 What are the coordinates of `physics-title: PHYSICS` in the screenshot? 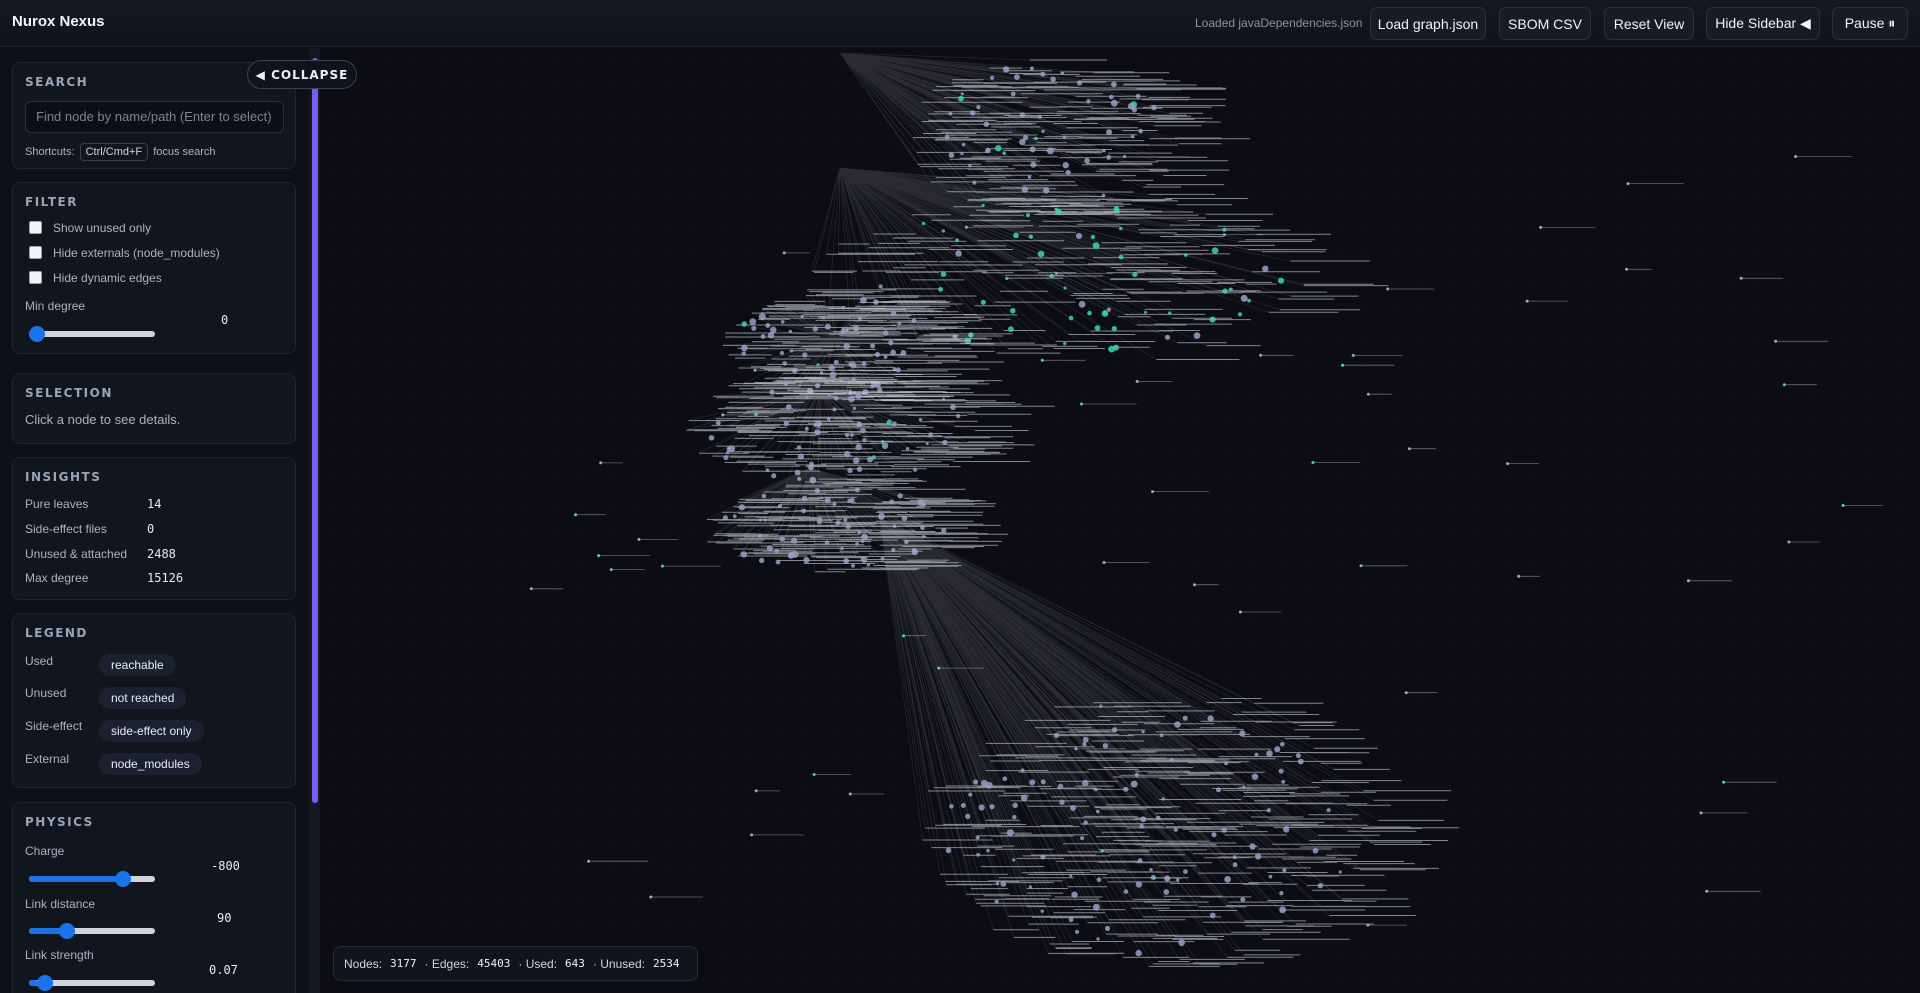 It's located at (59, 822).